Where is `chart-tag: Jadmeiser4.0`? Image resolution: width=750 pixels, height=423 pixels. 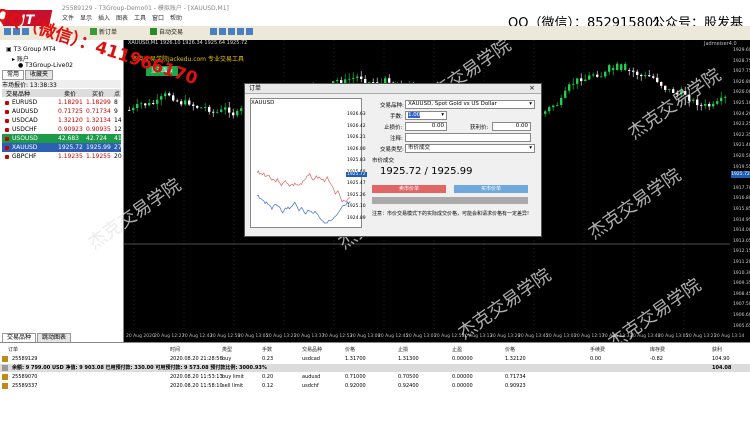
chart-tag: Jadmeiser4.0 is located at coordinates (720, 44).